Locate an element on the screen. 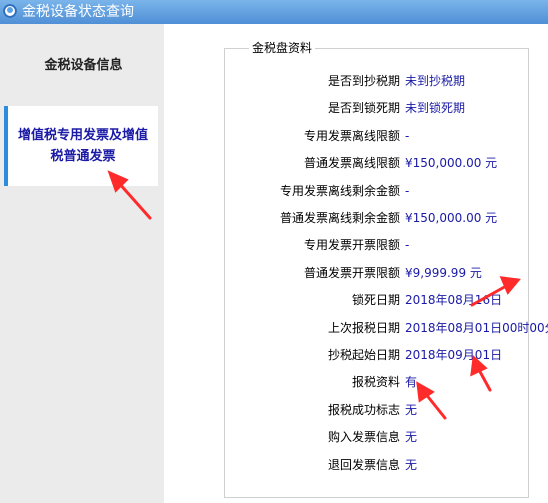 The width and height of the screenshot is (548, 503). info-label: 报税成功标志 is located at coordinates (363, 409).